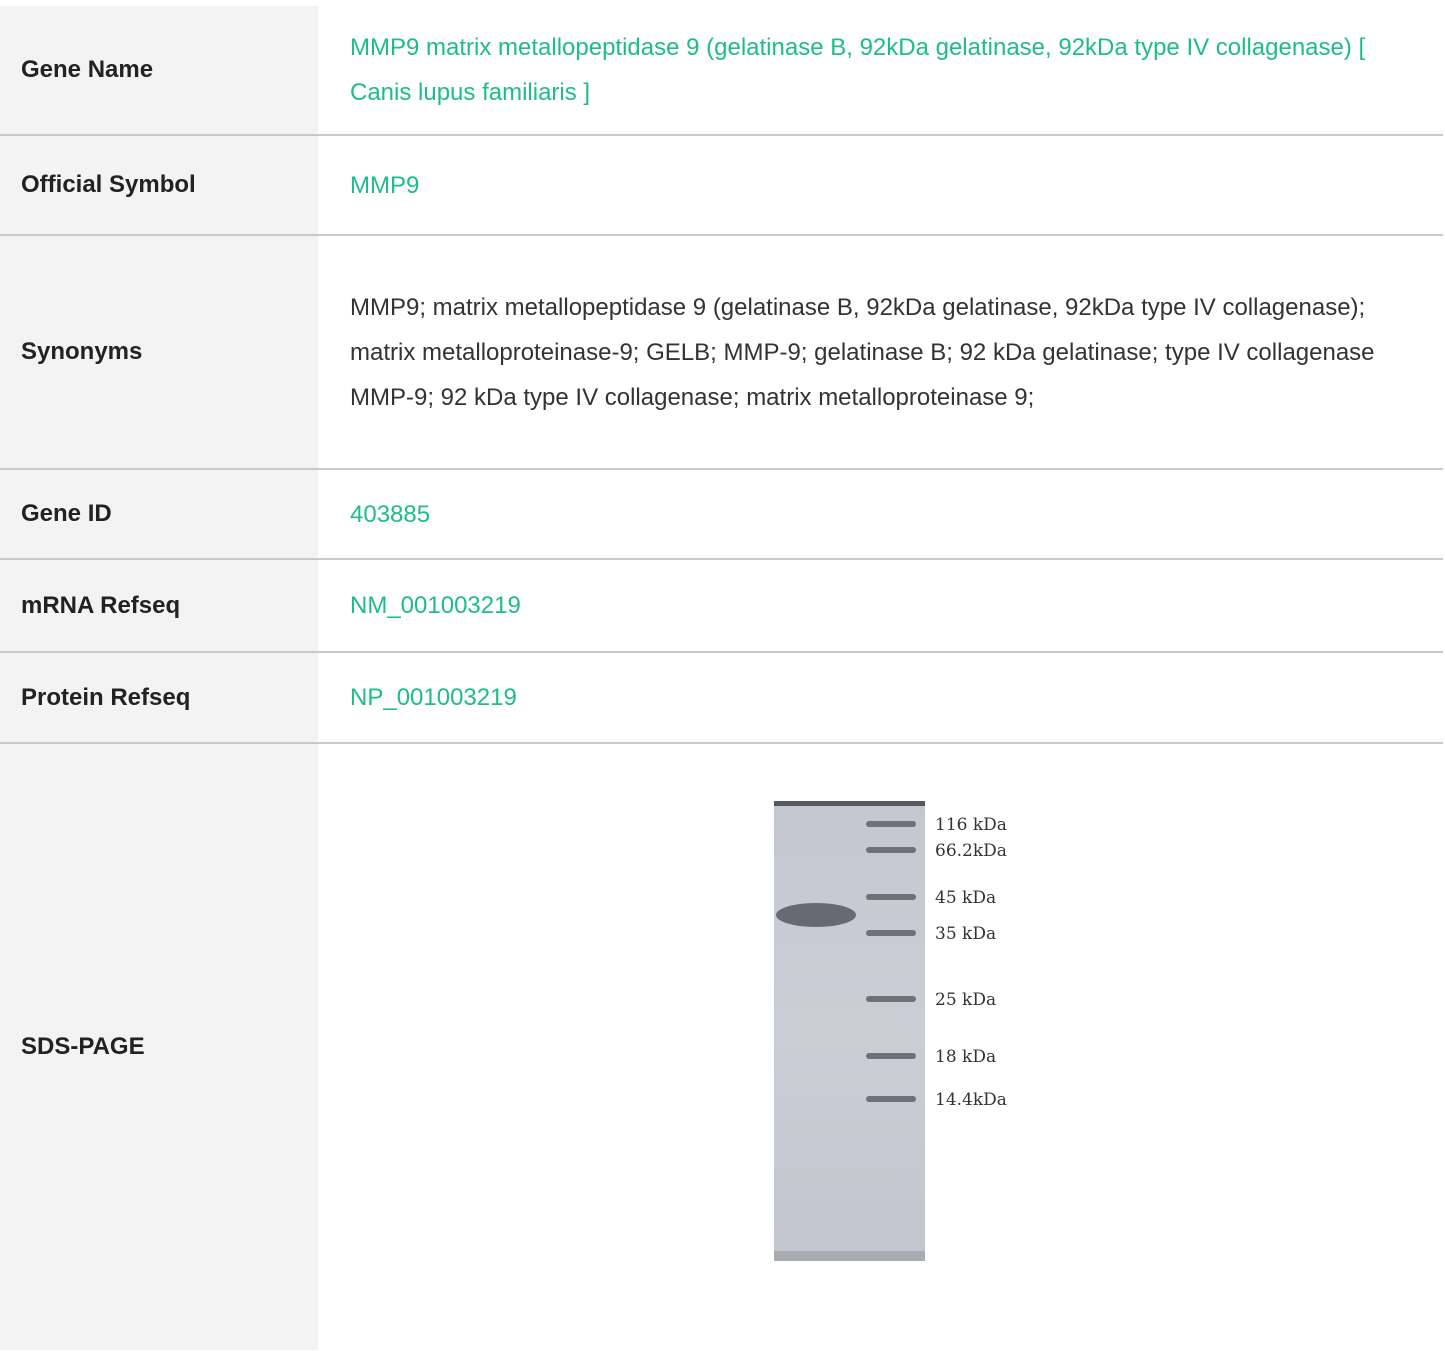 The height and width of the screenshot is (1351, 1445). What do you see at coordinates (159, 605) in the screenshot?
I see `mrna-refseq-label: mRNA Refseq` at bounding box center [159, 605].